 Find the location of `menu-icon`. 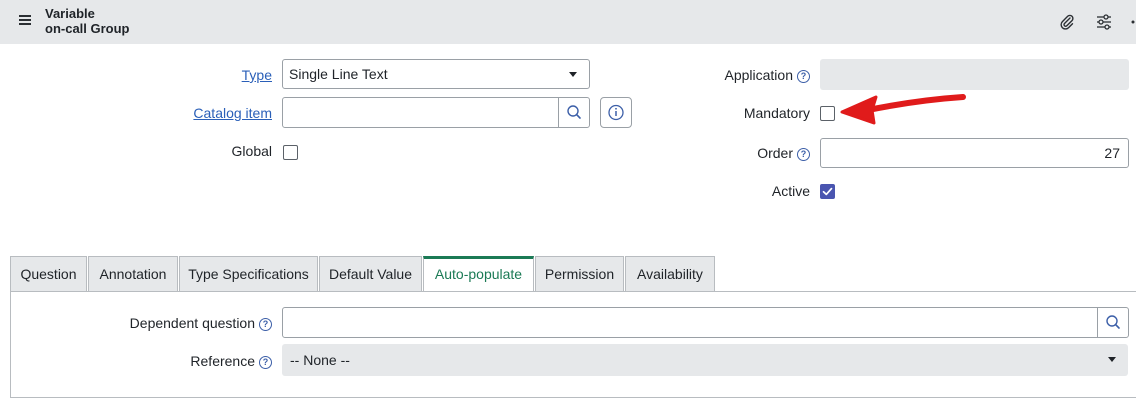

menu-icon is located at coordinates (25, 20).